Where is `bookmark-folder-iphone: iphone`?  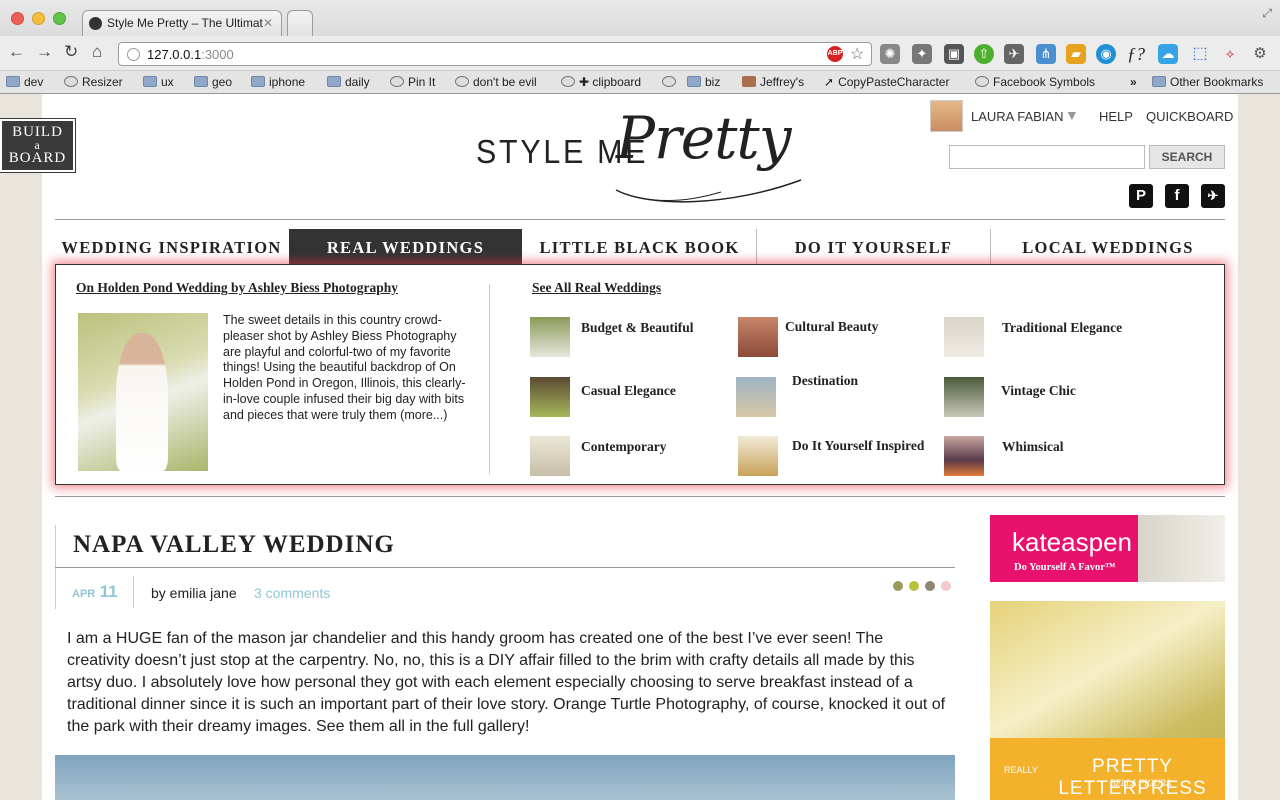
bookmark-folder-iphone: iphone is located at coordinates (278, 82).